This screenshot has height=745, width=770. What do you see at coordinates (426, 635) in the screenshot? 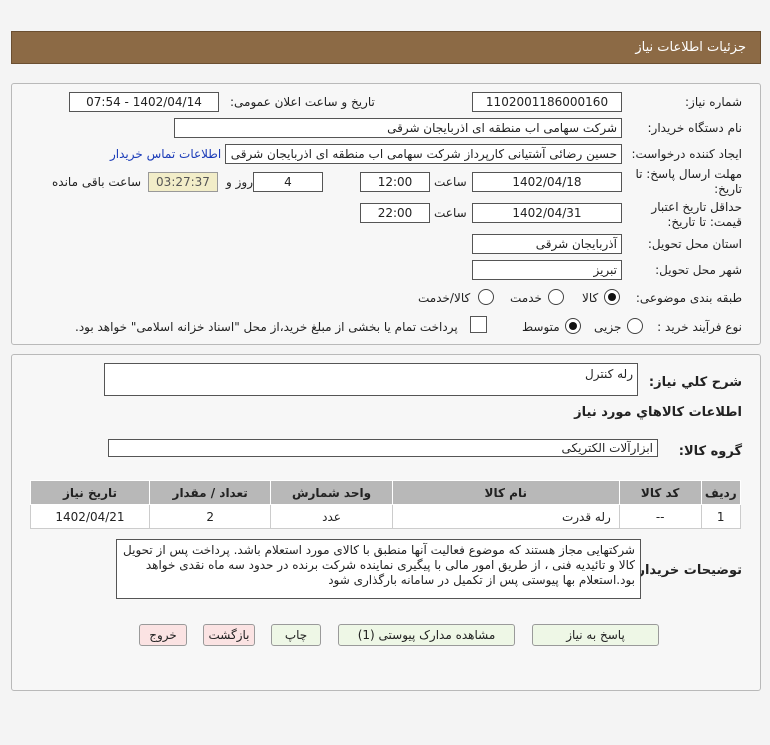
I see `view-attachments-button: مشاهده مدارک پیوستی (1)` at bounding box center [426, 635].